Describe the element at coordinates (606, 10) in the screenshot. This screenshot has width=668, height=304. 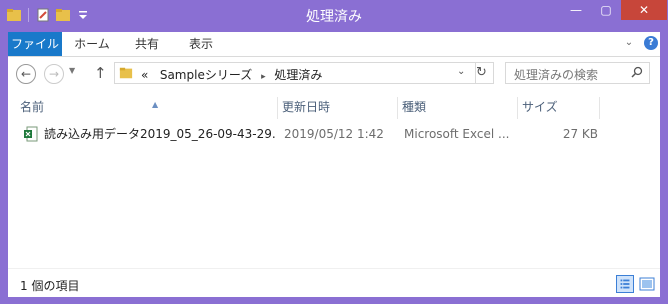
I see `maximize-button: ▢` at that location.